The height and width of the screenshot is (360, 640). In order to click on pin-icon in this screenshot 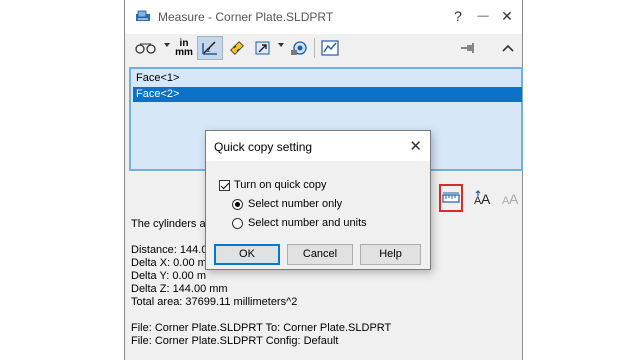, I will do `click(467, 48)`.